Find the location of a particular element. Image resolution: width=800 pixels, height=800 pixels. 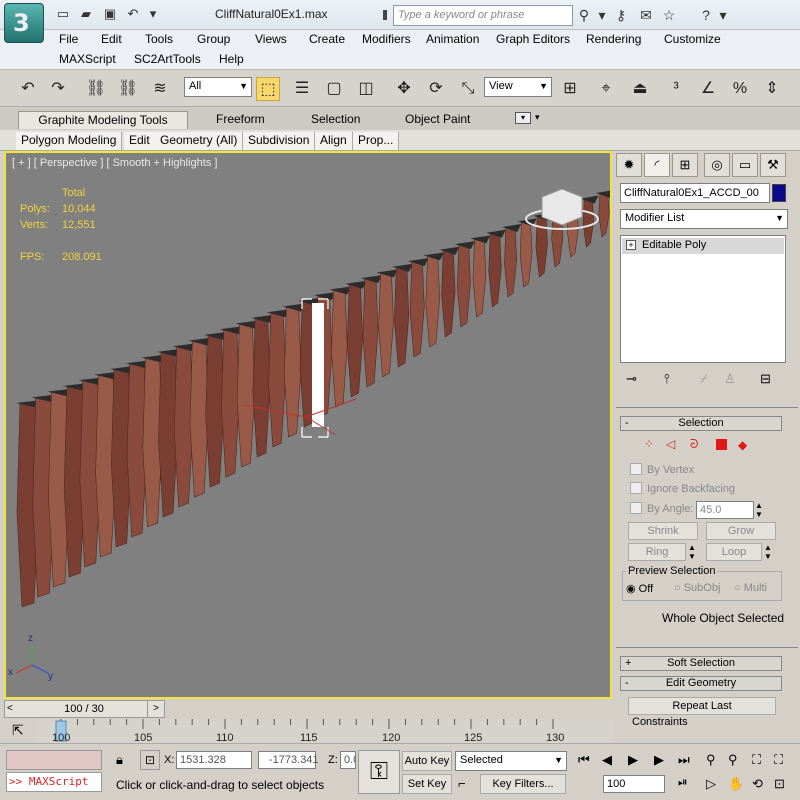

panel-edit: Edit is located at coordinates (140, 141).